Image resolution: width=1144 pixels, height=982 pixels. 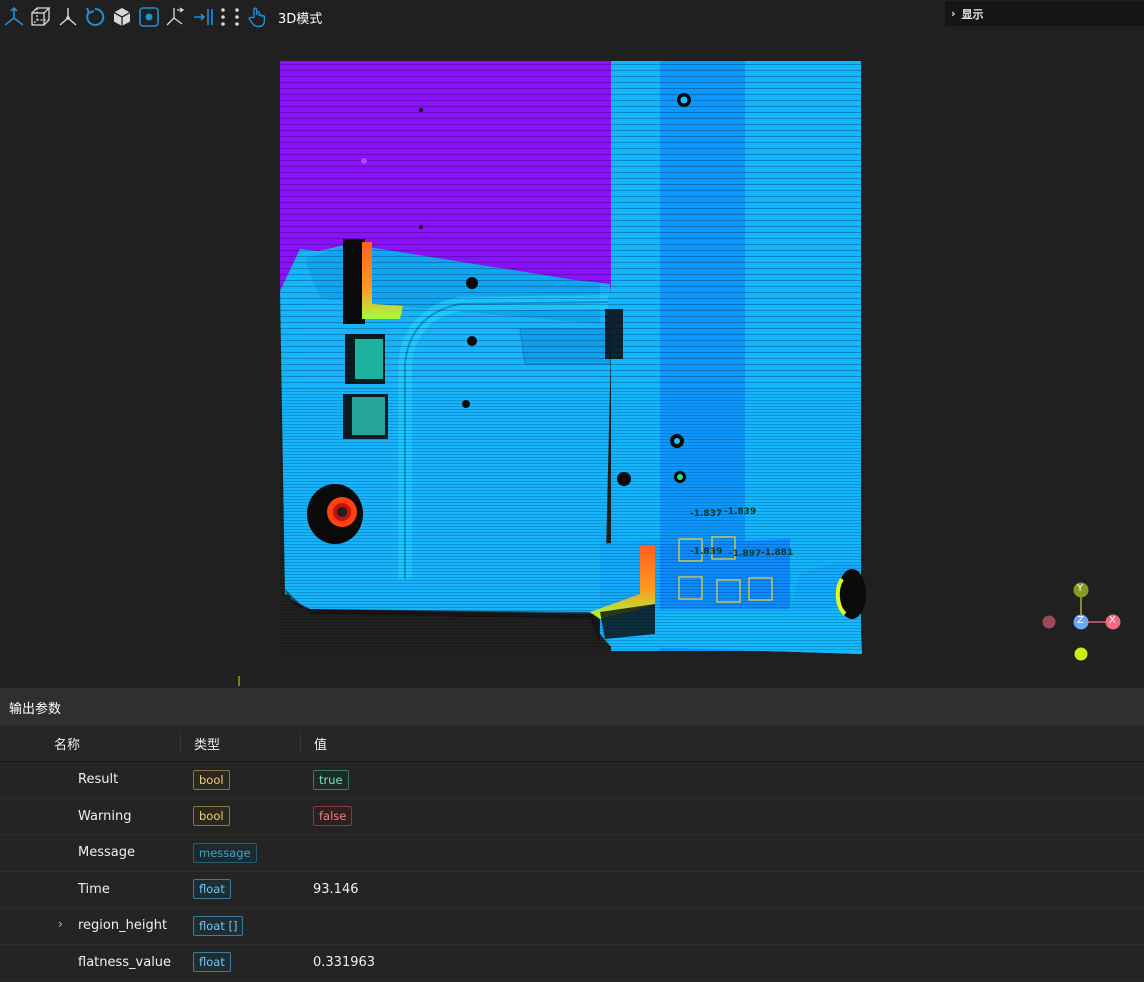 I want to click on viewer-toolbar: 3D模式, so click(x=471, y=17).